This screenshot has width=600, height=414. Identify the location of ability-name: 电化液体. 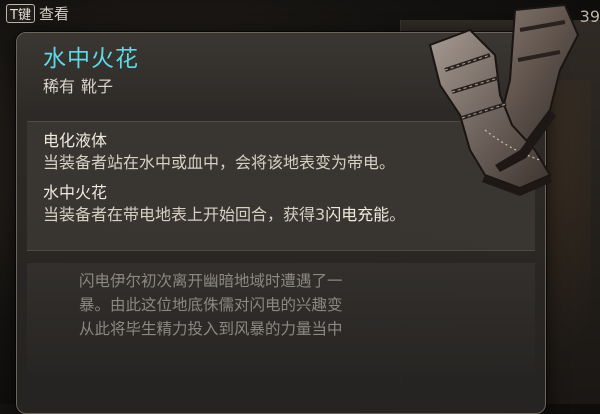
(75, 140).